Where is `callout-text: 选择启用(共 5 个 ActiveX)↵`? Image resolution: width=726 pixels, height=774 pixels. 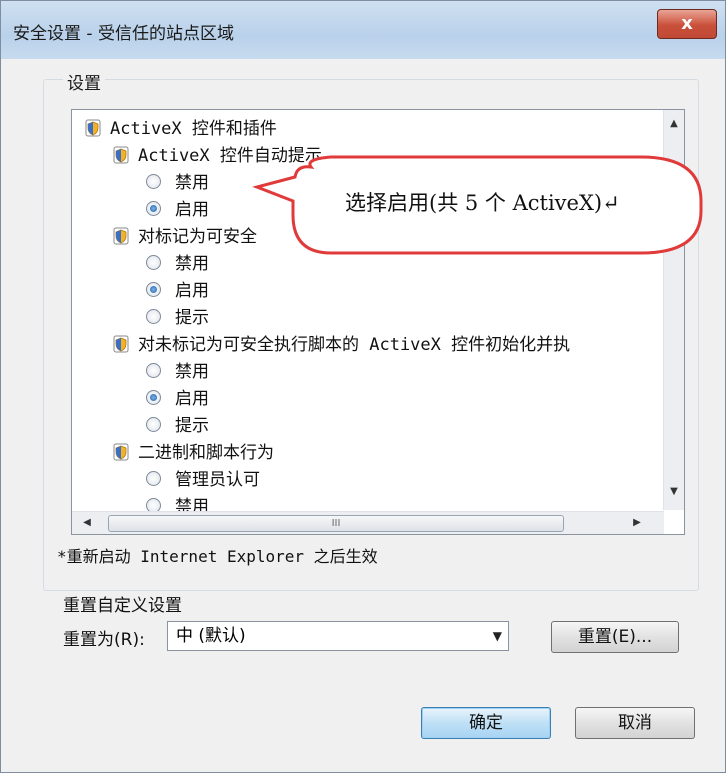 callout-text: 选择启用(共 5 个 ActiveX)↵ is located at coordinates (482, 203).